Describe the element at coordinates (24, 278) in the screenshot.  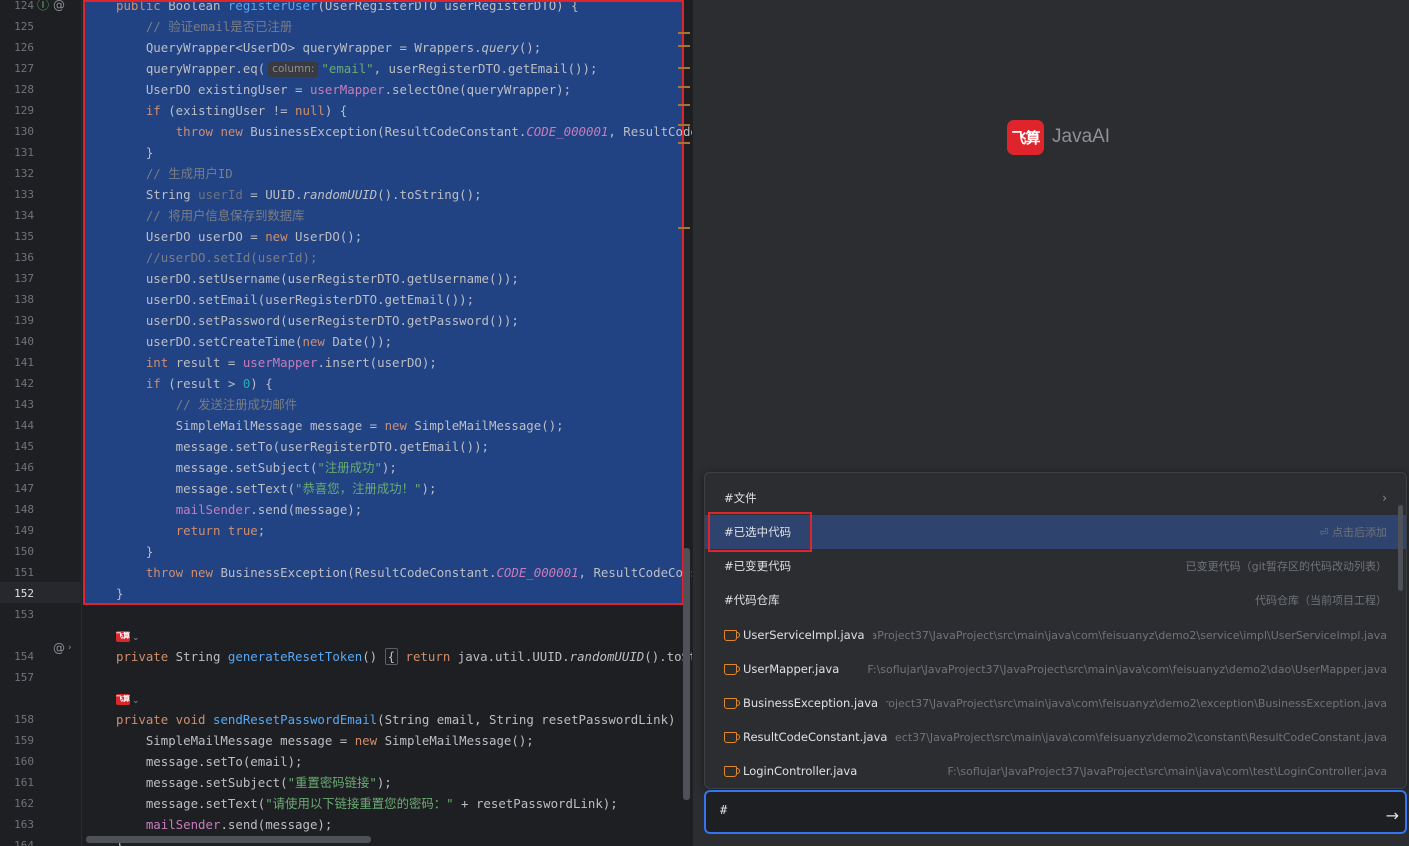
I see `line-number: 137` at that location.